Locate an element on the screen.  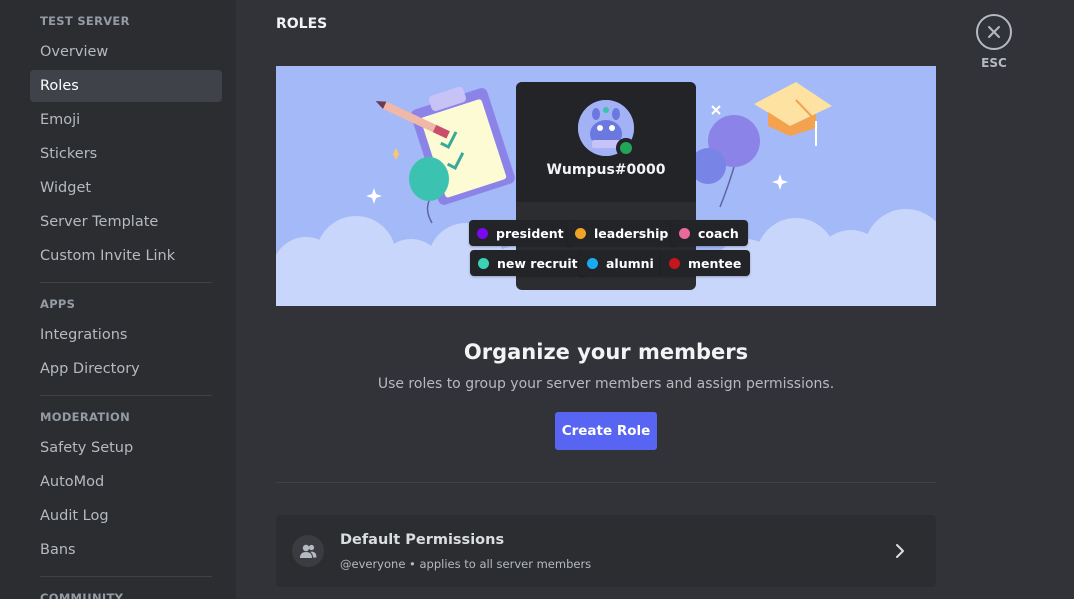
sidebar-item-bans: Bans is located at coordinates (126, 550).